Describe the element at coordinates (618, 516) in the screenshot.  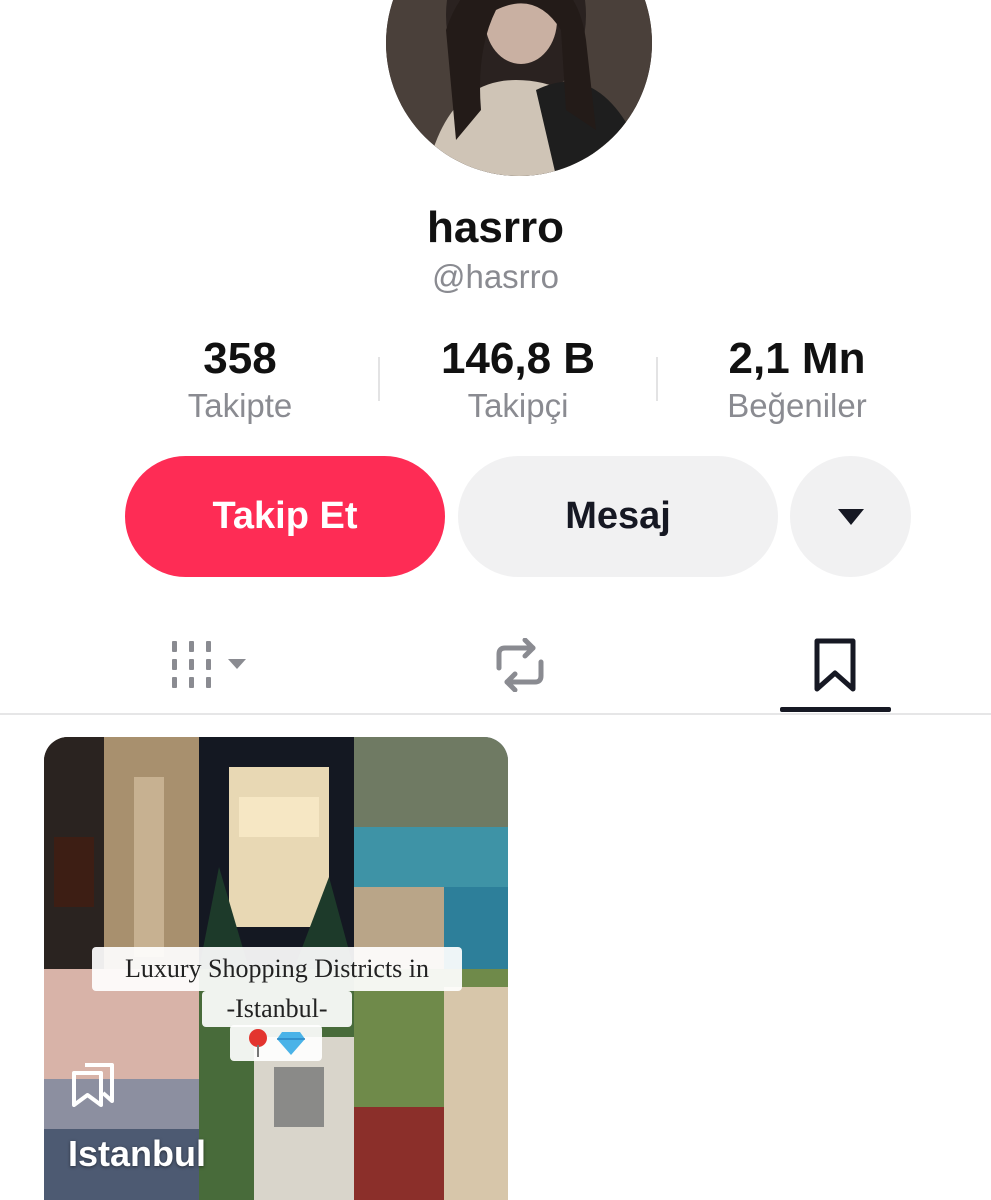
I see `message-button: Mesaj` at that location.